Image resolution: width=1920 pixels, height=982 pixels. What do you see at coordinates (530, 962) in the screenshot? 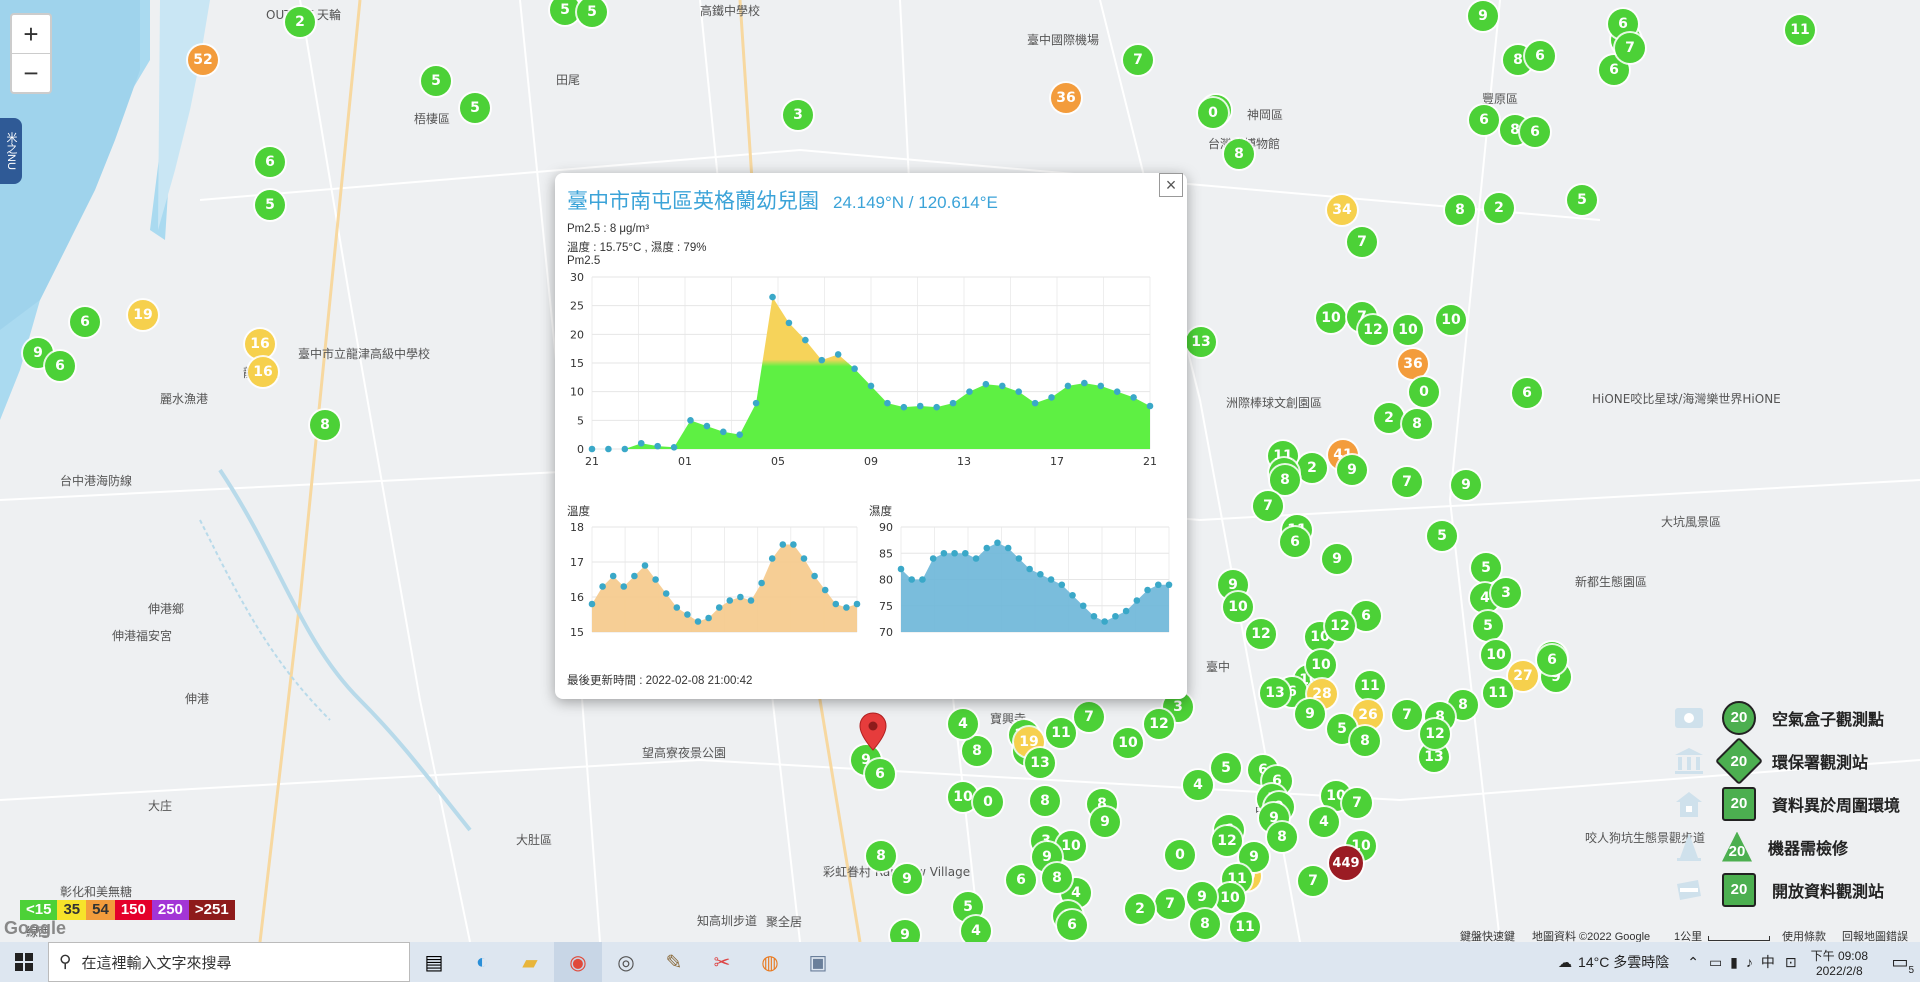
I see `file-explorer-icon: ▰` at bounding box center [530, 962].